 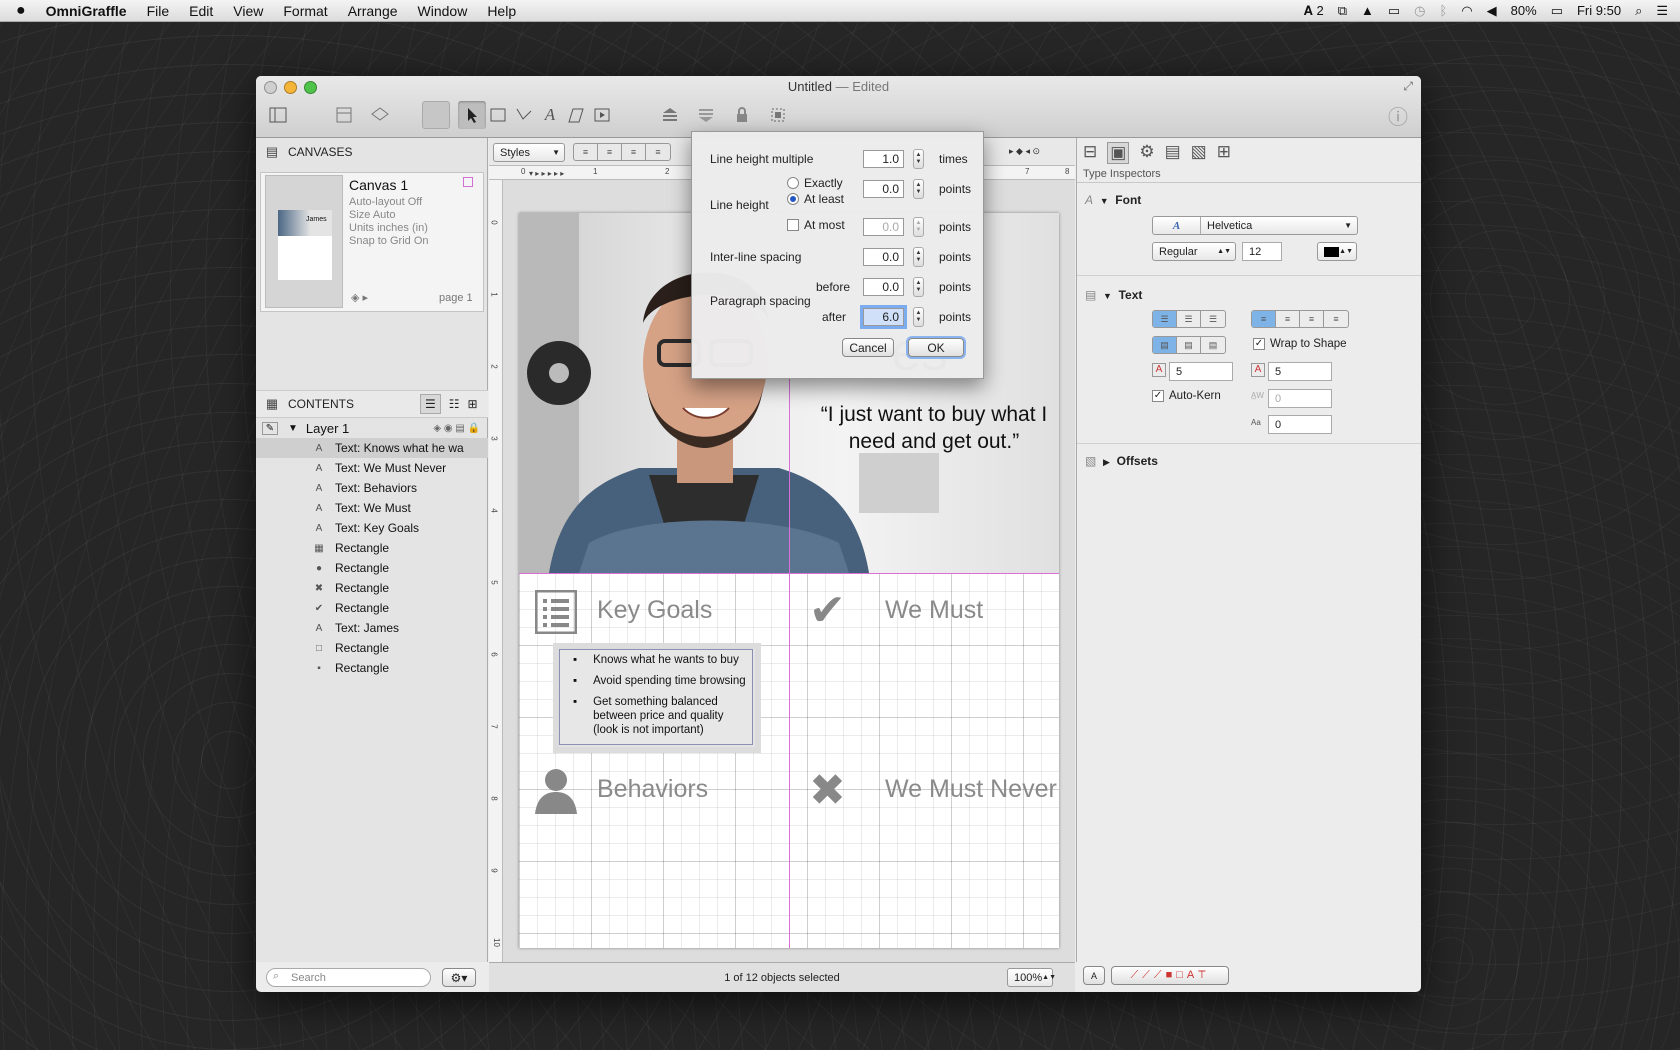 I want to click on ok-button: OK, so click(x=936, y=347).